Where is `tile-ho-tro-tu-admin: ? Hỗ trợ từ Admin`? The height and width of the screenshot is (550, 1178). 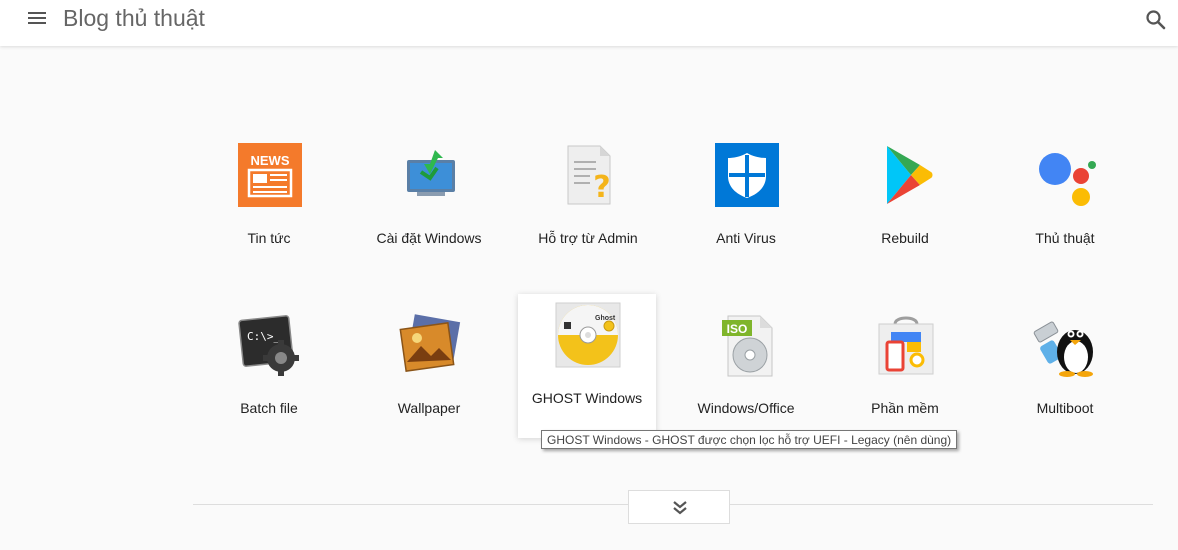 tile-ho-tro-tu-admin: ? Hỗ trợ từ Admin is located at coordinates (588, 206).